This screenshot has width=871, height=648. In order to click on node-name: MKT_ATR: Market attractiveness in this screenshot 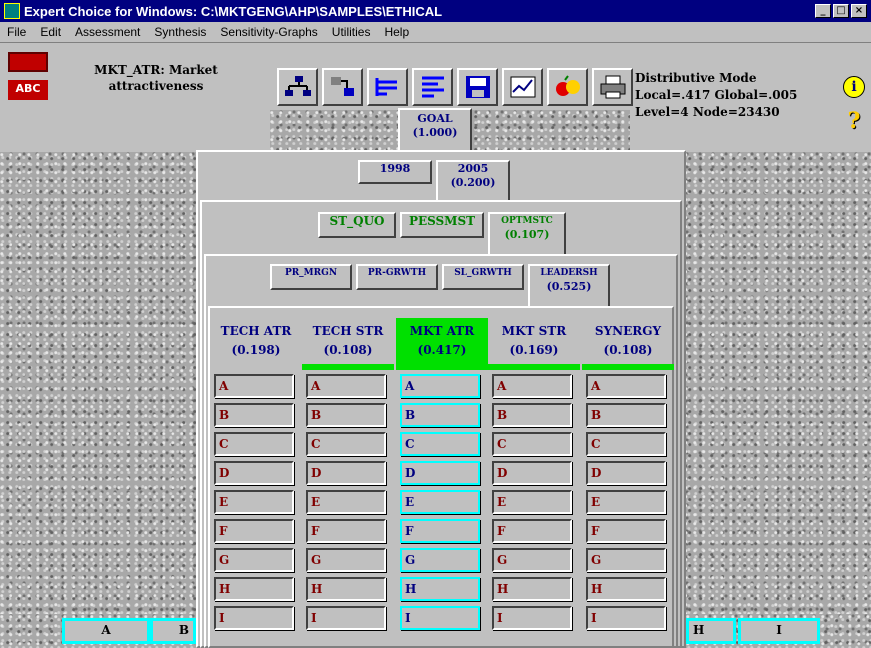, I will do `click(156, 78)`.